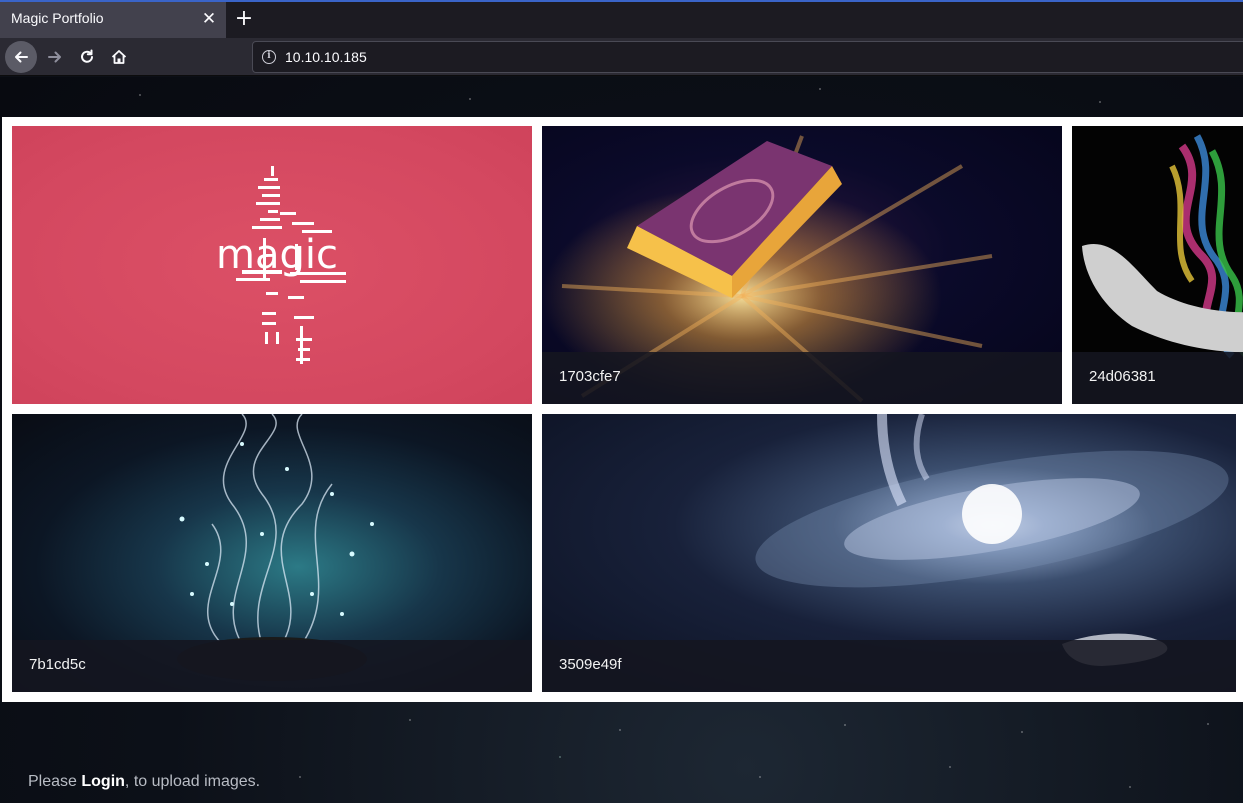  I want to click on card-caption: 1703cfe7, so click(802, 378).